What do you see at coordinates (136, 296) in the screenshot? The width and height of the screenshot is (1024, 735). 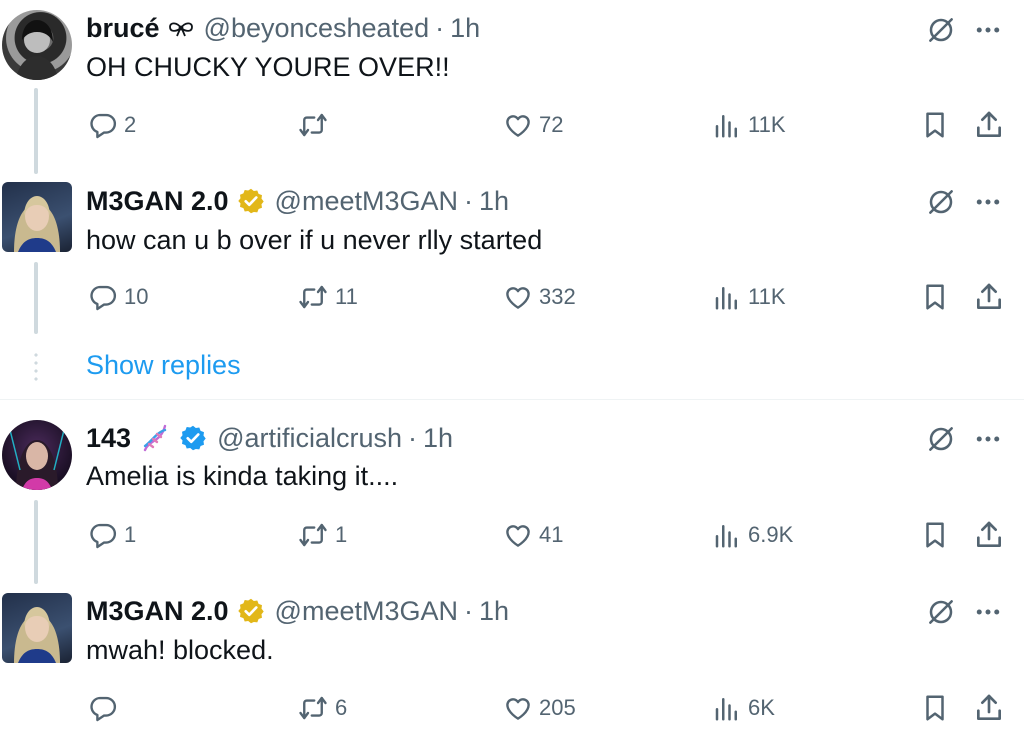 I see `reply-count: 10` at bounding box center [136, 296].